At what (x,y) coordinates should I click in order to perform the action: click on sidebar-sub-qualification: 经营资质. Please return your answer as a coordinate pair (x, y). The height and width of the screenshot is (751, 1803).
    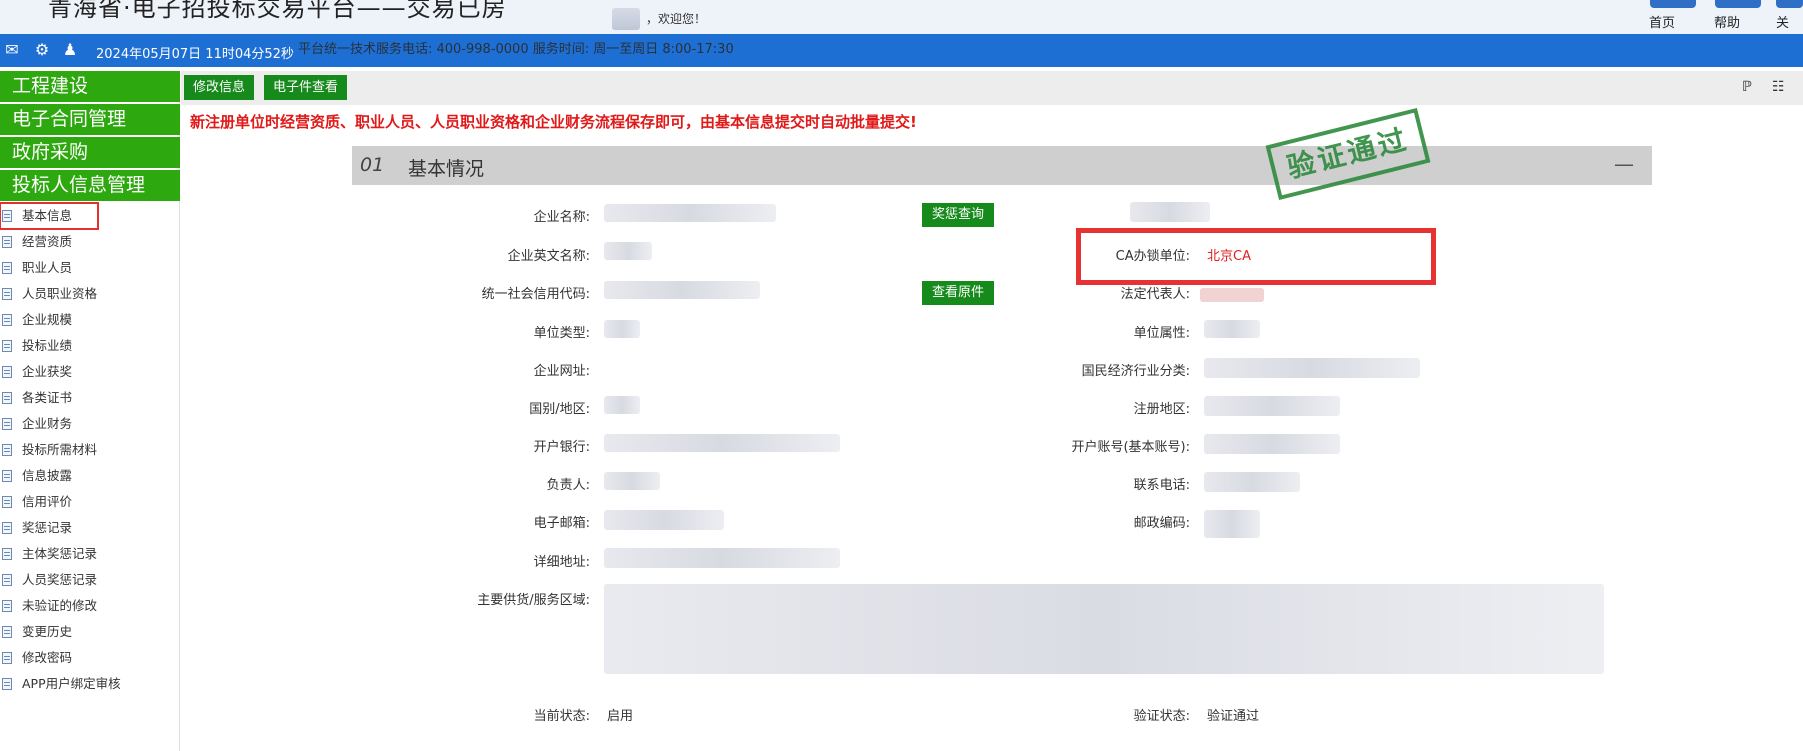
    Looking at the image, I should click on (89, 242).